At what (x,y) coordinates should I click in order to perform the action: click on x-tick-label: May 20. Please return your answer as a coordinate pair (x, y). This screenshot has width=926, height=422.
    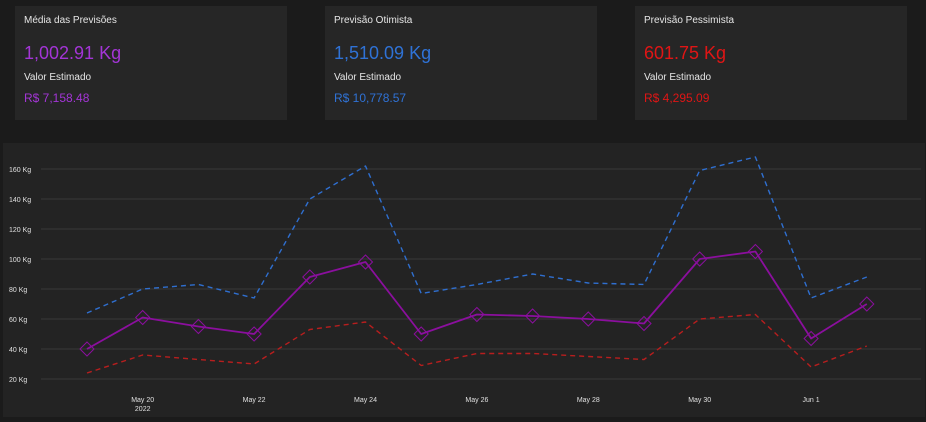
    Looking at the image, I should click on (142, 400).